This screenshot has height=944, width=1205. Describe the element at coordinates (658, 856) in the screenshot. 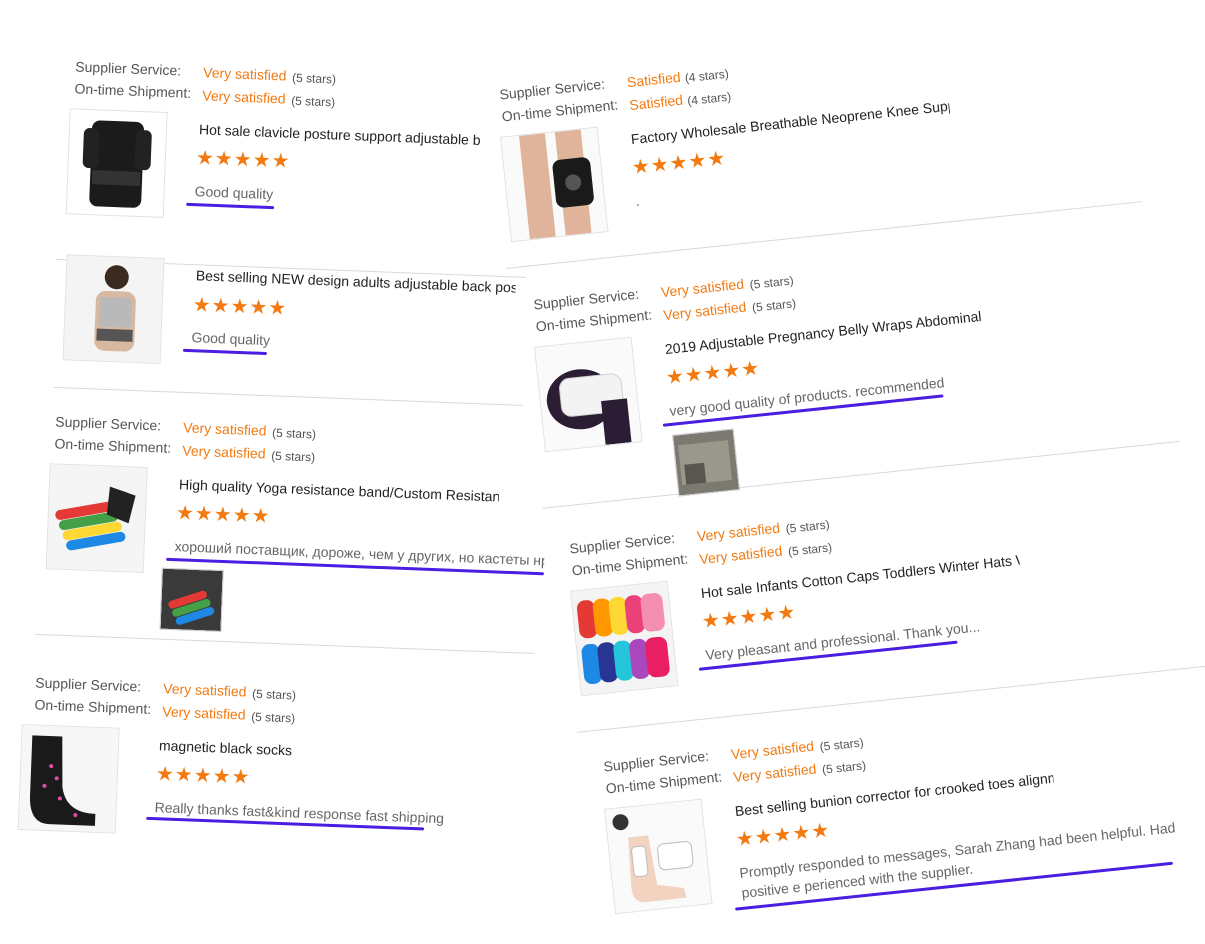

I see `bunion-corrector-image` at that location.